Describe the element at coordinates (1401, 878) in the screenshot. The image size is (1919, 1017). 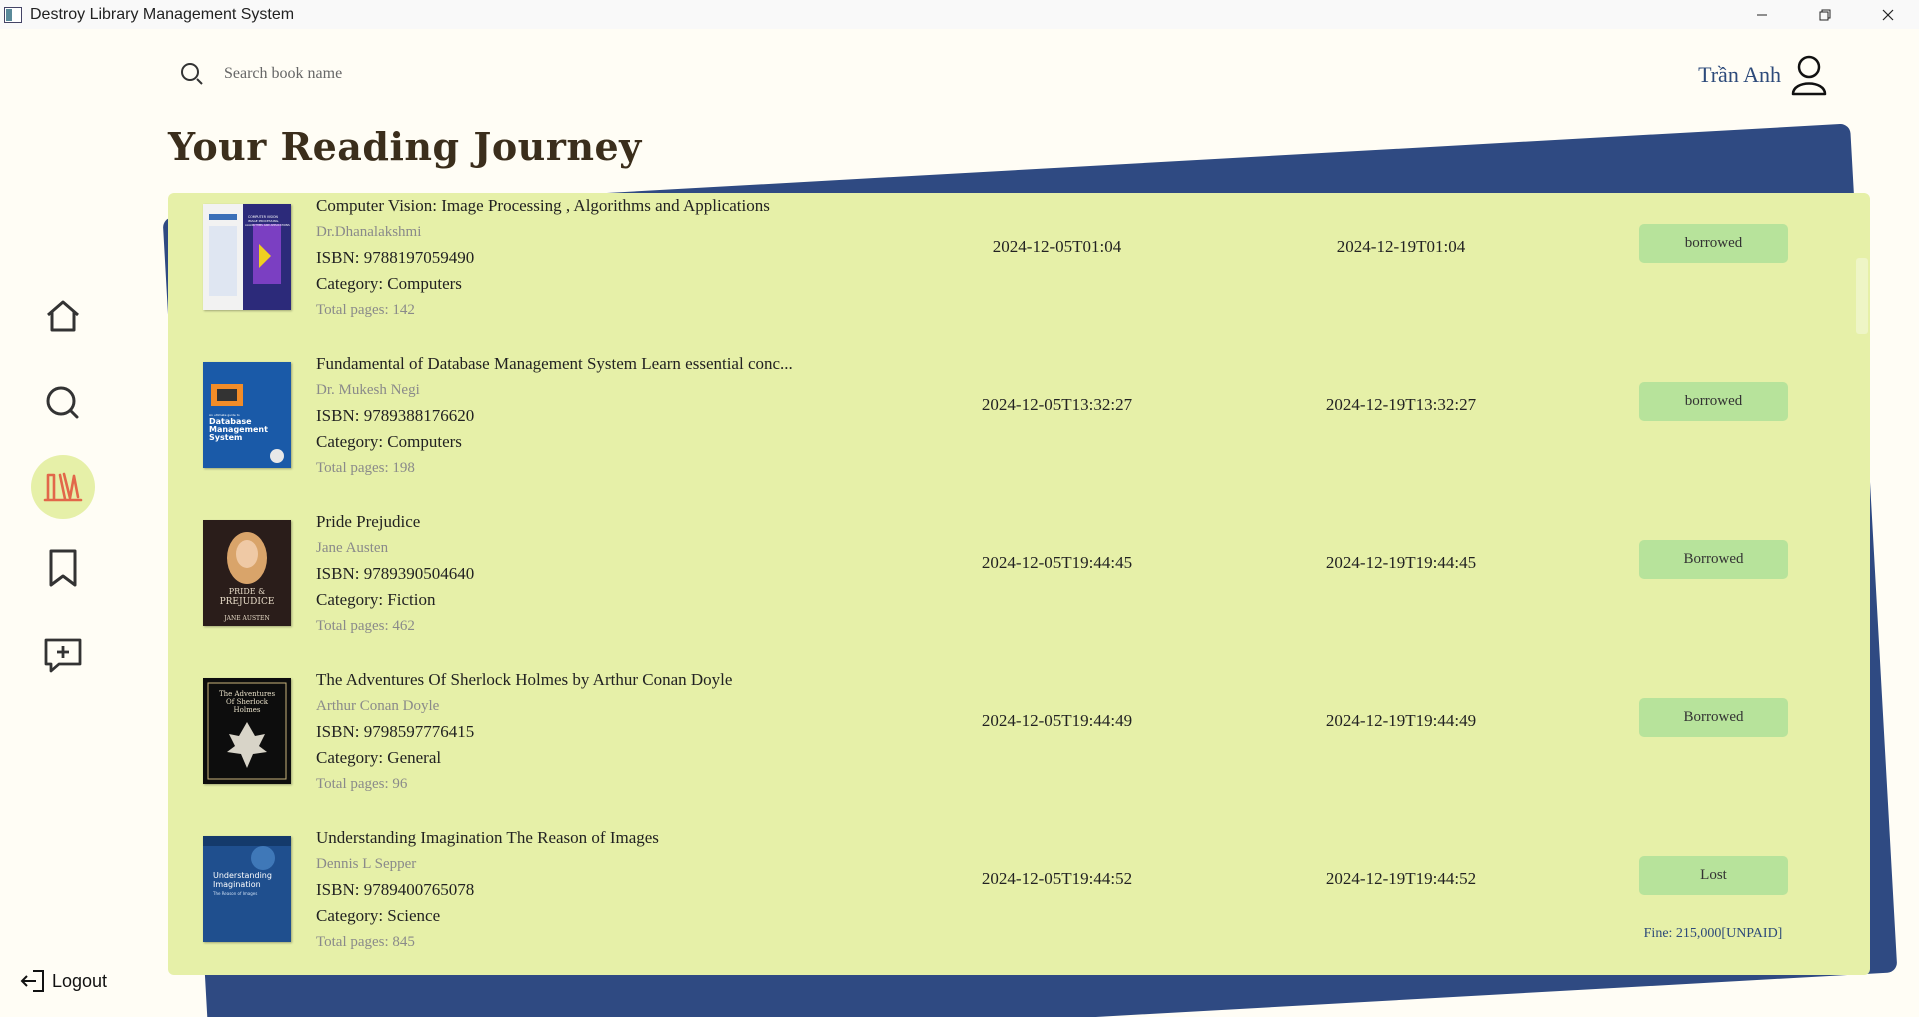
I see `due-date: 2024-12-19T19:44:52` at that location.